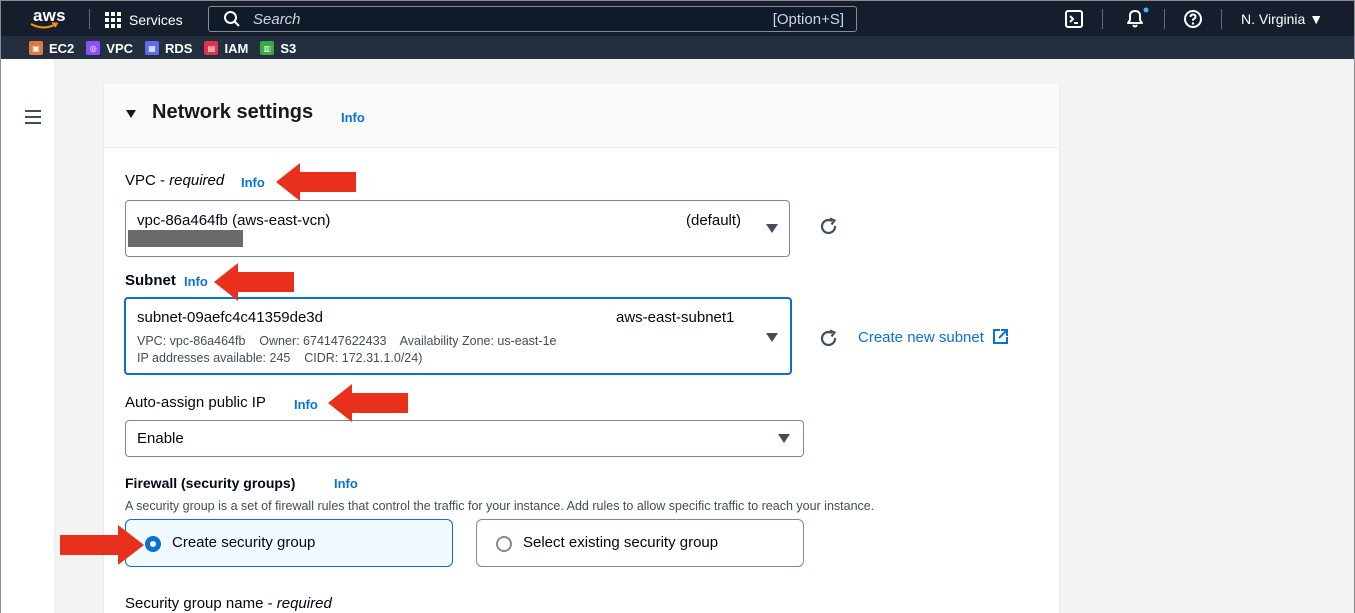 This screenshot has height=613, width=1355. What do you see at coordinates (346, 483) in the screenshot?
I see `firewall-info-link: Info` at bounding box center [346, 483].